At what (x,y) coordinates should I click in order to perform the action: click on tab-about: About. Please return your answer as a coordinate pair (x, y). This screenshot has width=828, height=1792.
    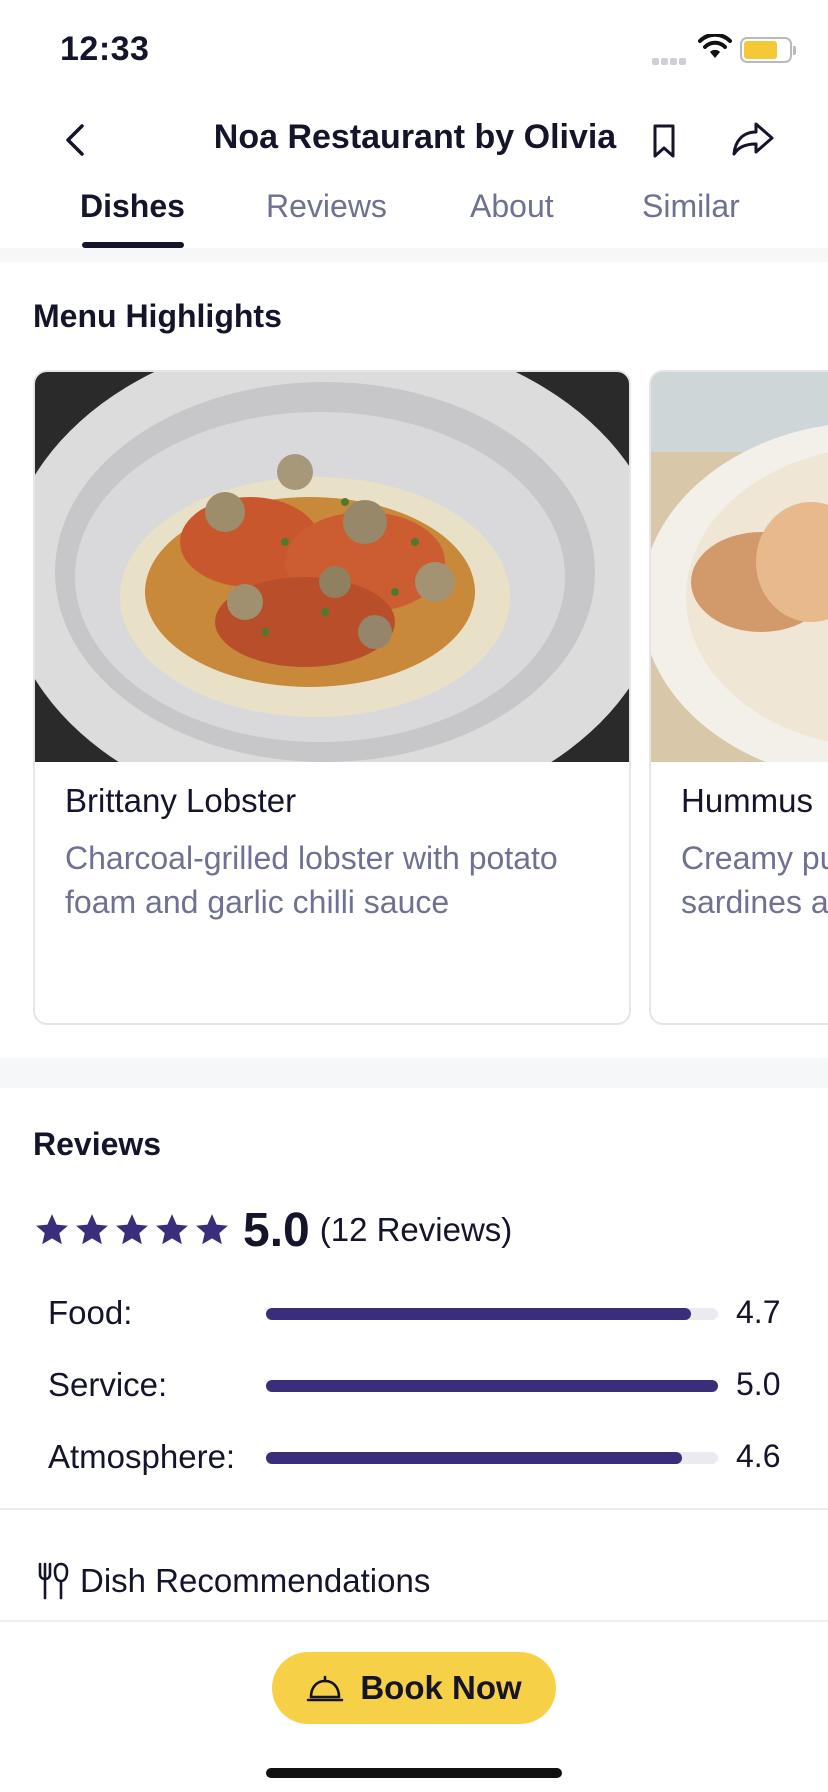
    Looking at the image, I should click on (512, 206).